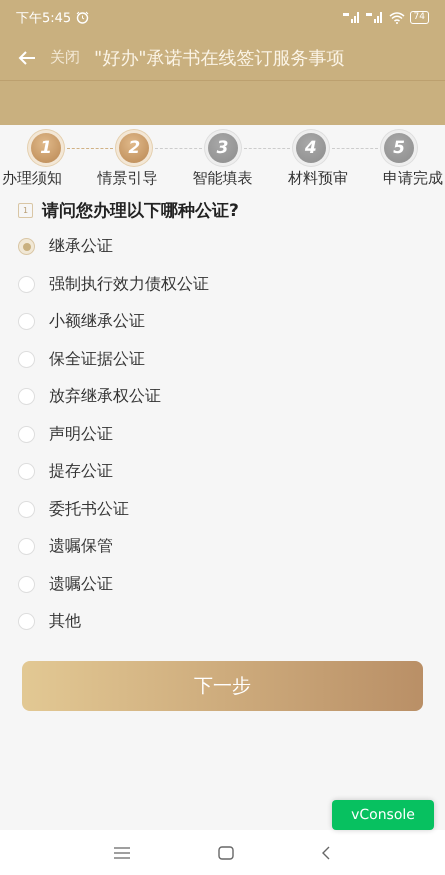  I want to click on question-number: 1, so click(25, 210).